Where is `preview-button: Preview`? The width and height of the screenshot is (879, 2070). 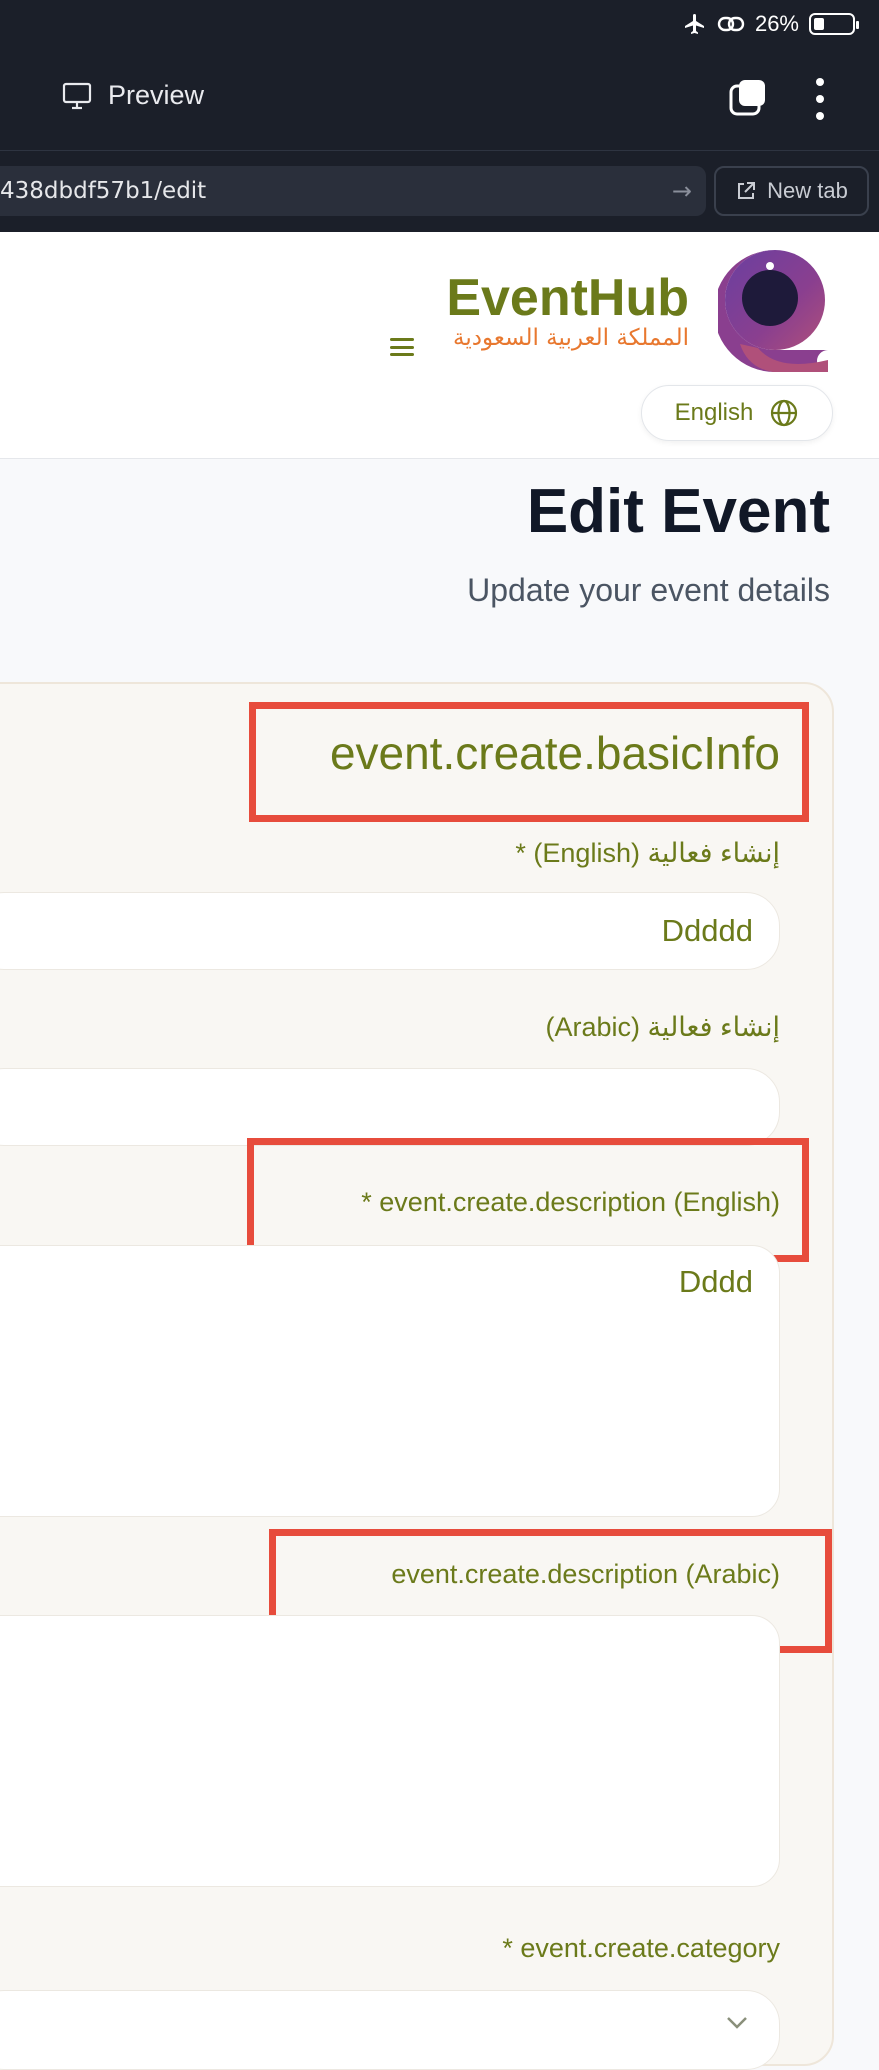 preview-button: Preview is located at coordinates (133, 95).